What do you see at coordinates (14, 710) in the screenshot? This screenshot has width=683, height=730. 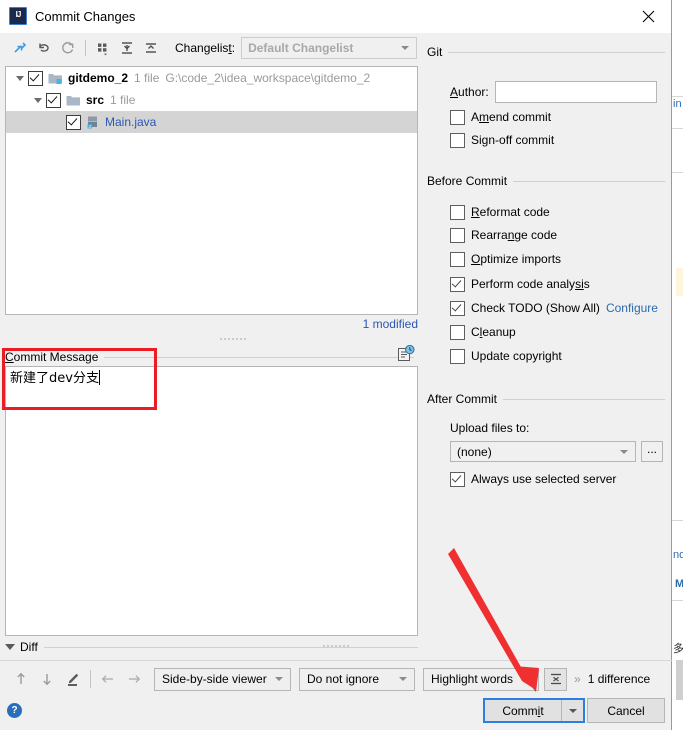 I see `help-button: ?` at bounding box center [14, 710].